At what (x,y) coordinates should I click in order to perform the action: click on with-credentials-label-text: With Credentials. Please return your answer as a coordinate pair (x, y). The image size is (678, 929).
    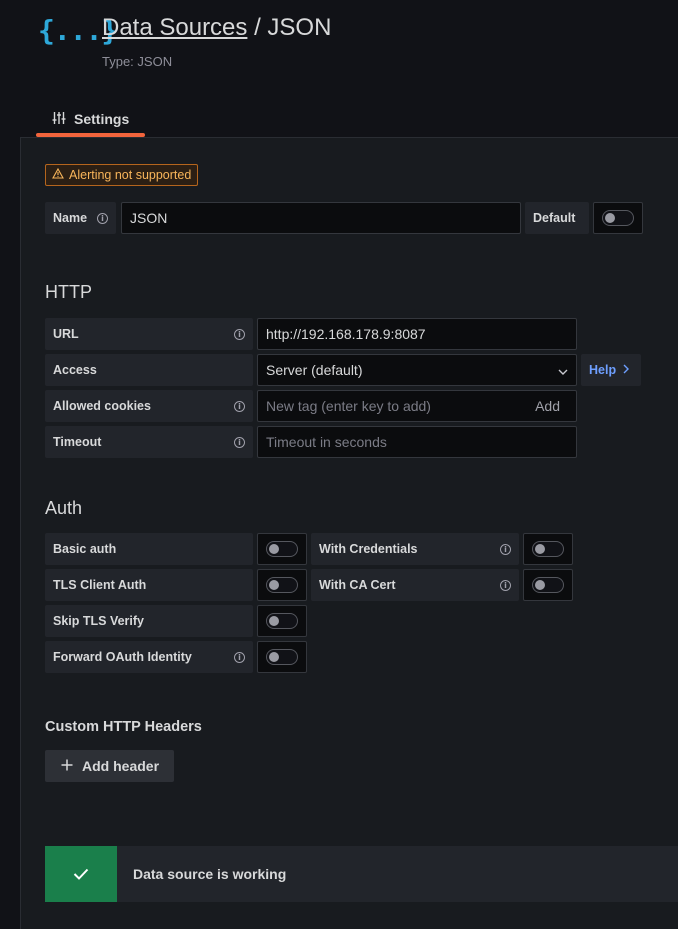
    Looking at the image, I should click on (368, 549).